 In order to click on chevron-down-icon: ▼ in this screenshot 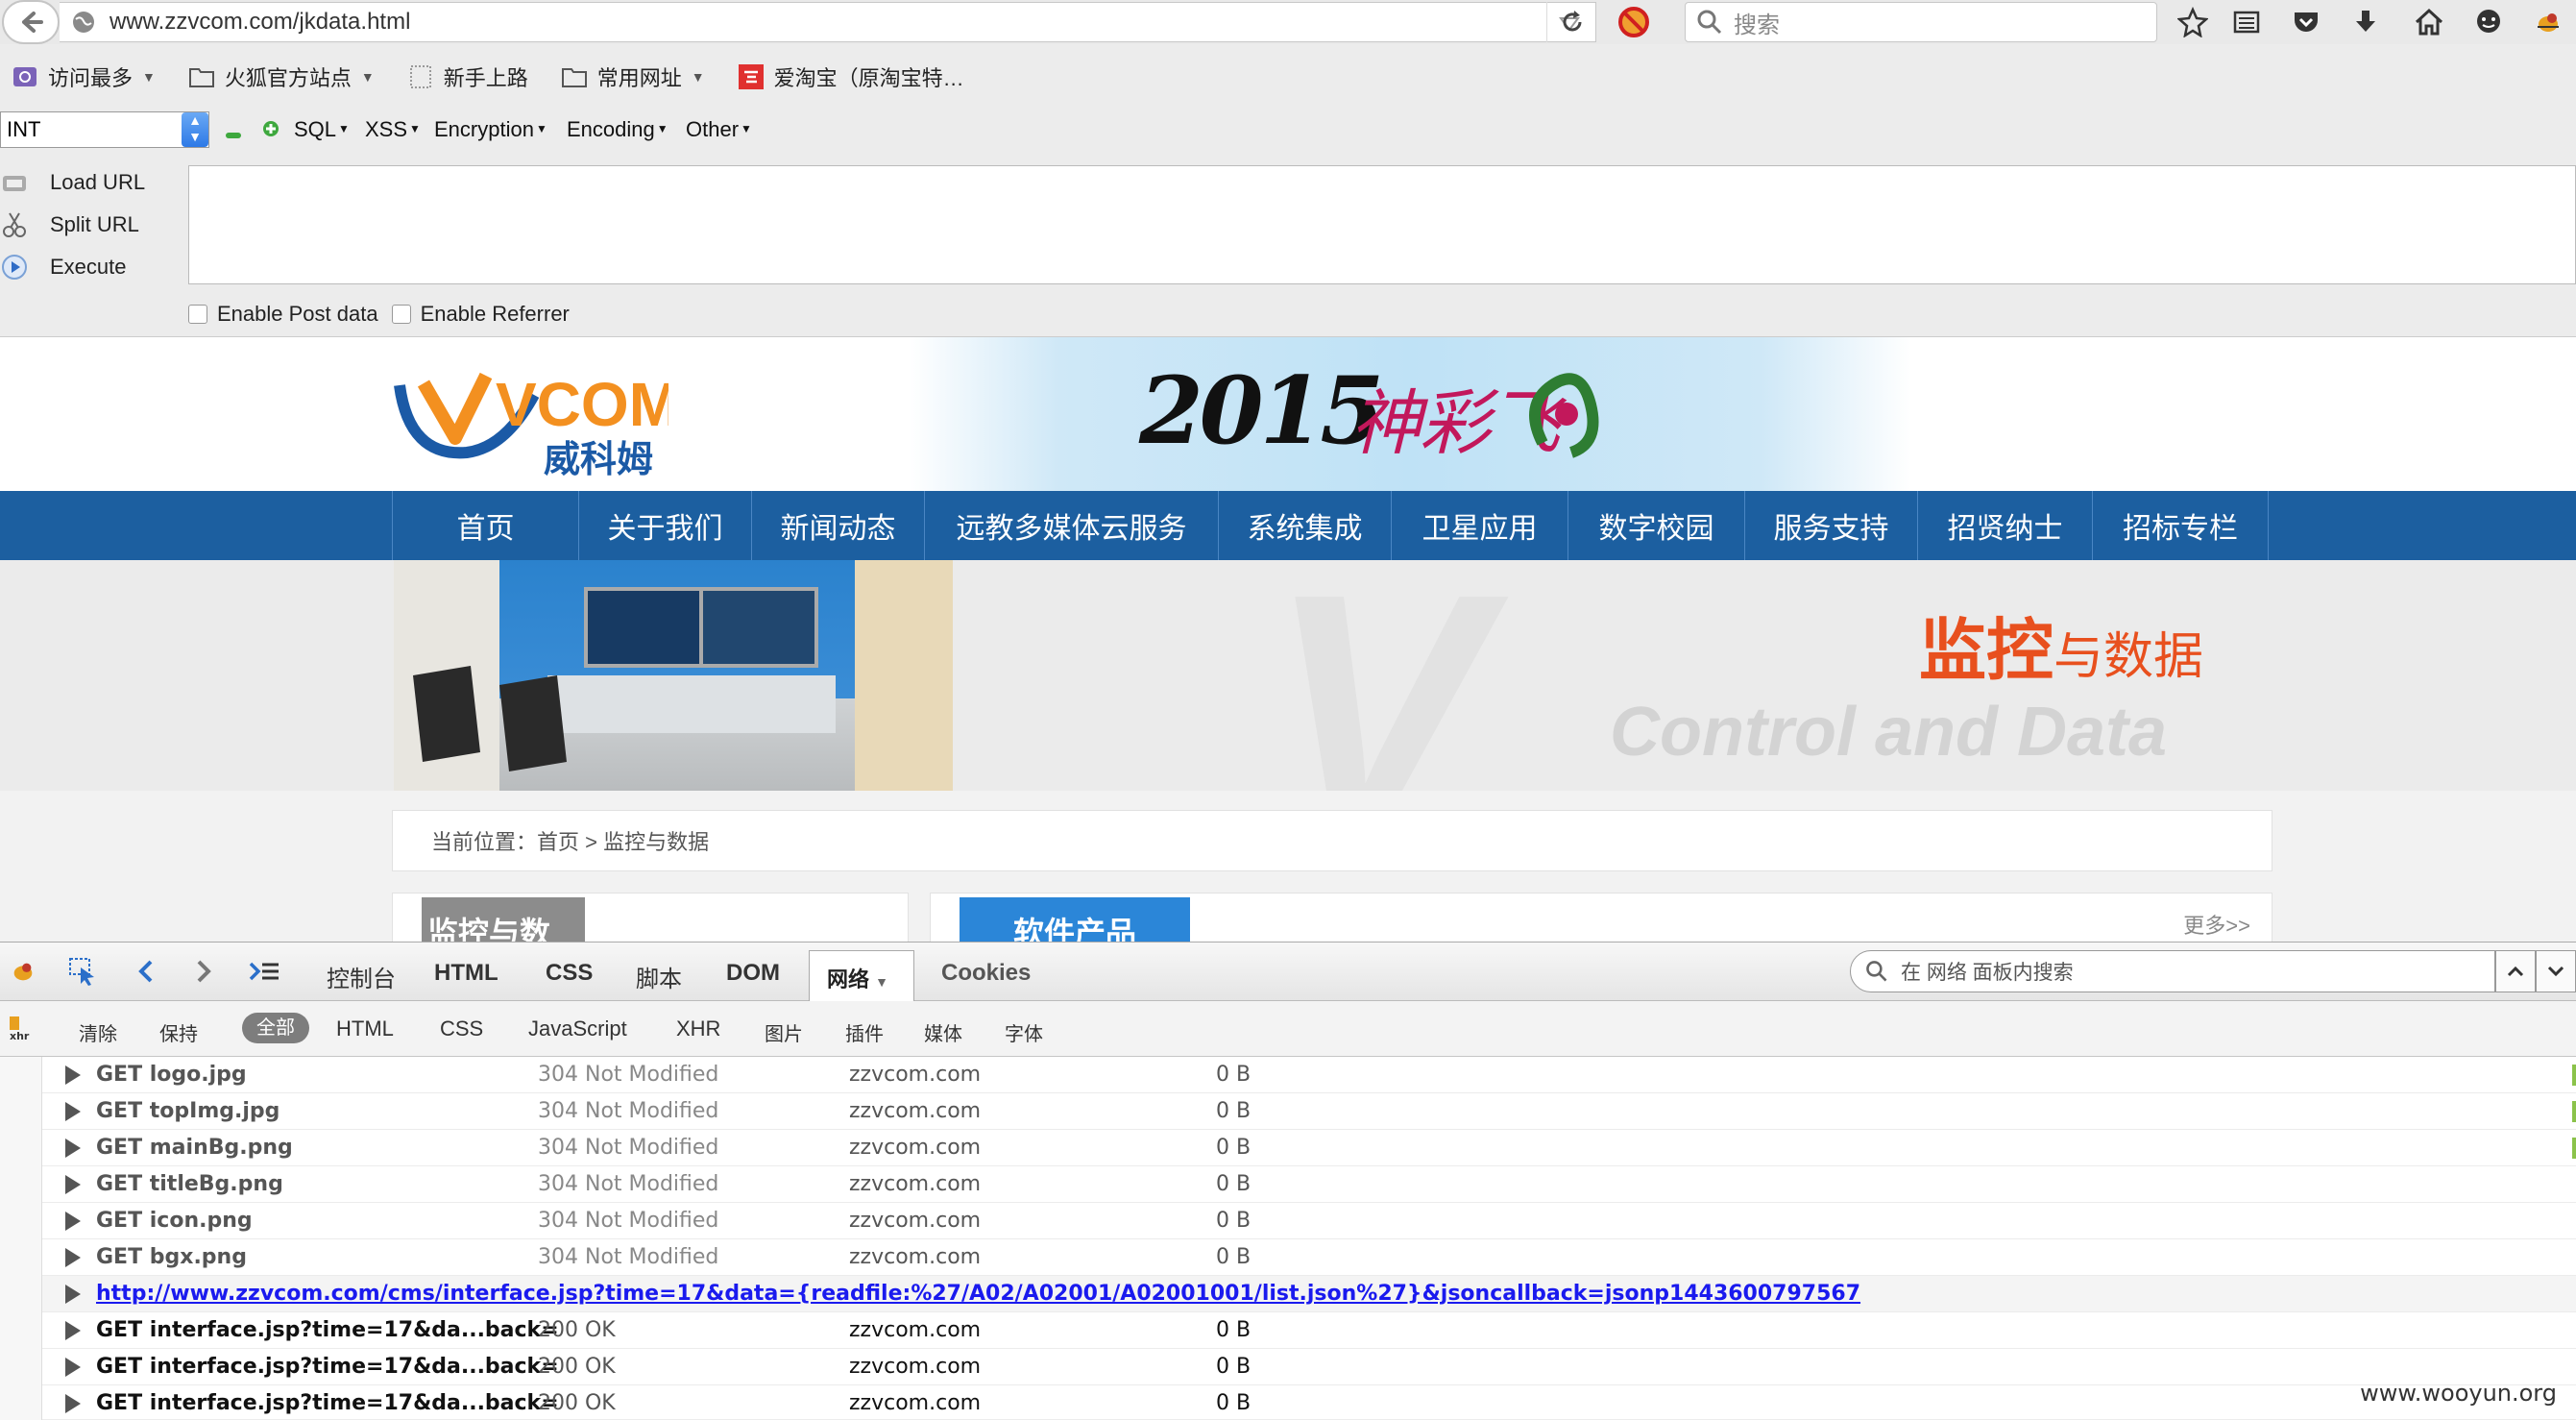, I will do `click(149, 77)`.